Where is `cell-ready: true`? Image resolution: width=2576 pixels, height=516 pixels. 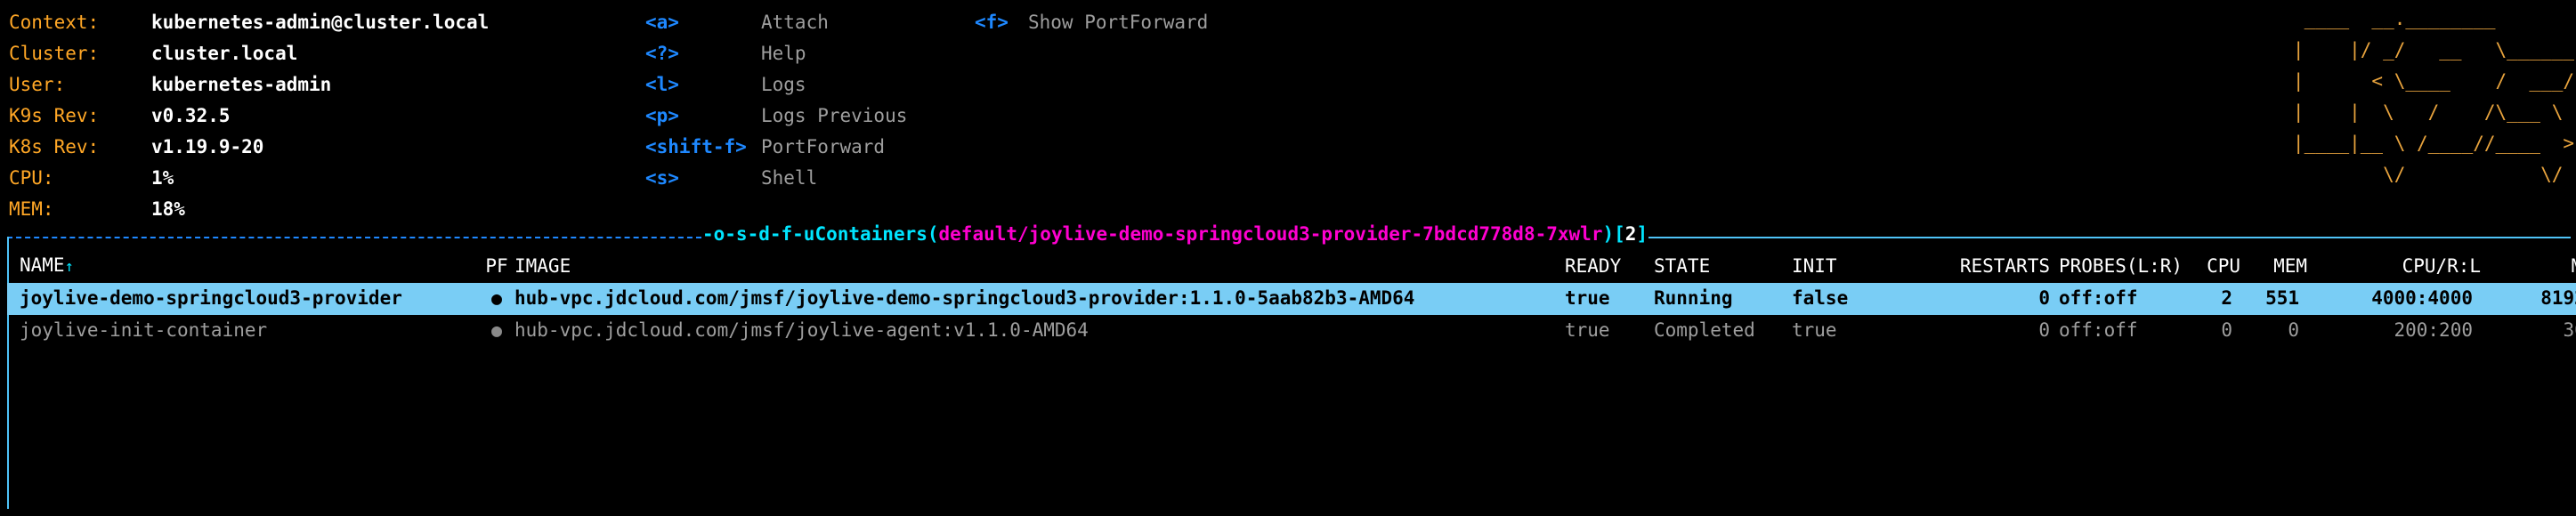 cell-ready: true is located at coordinates (1587, 330).